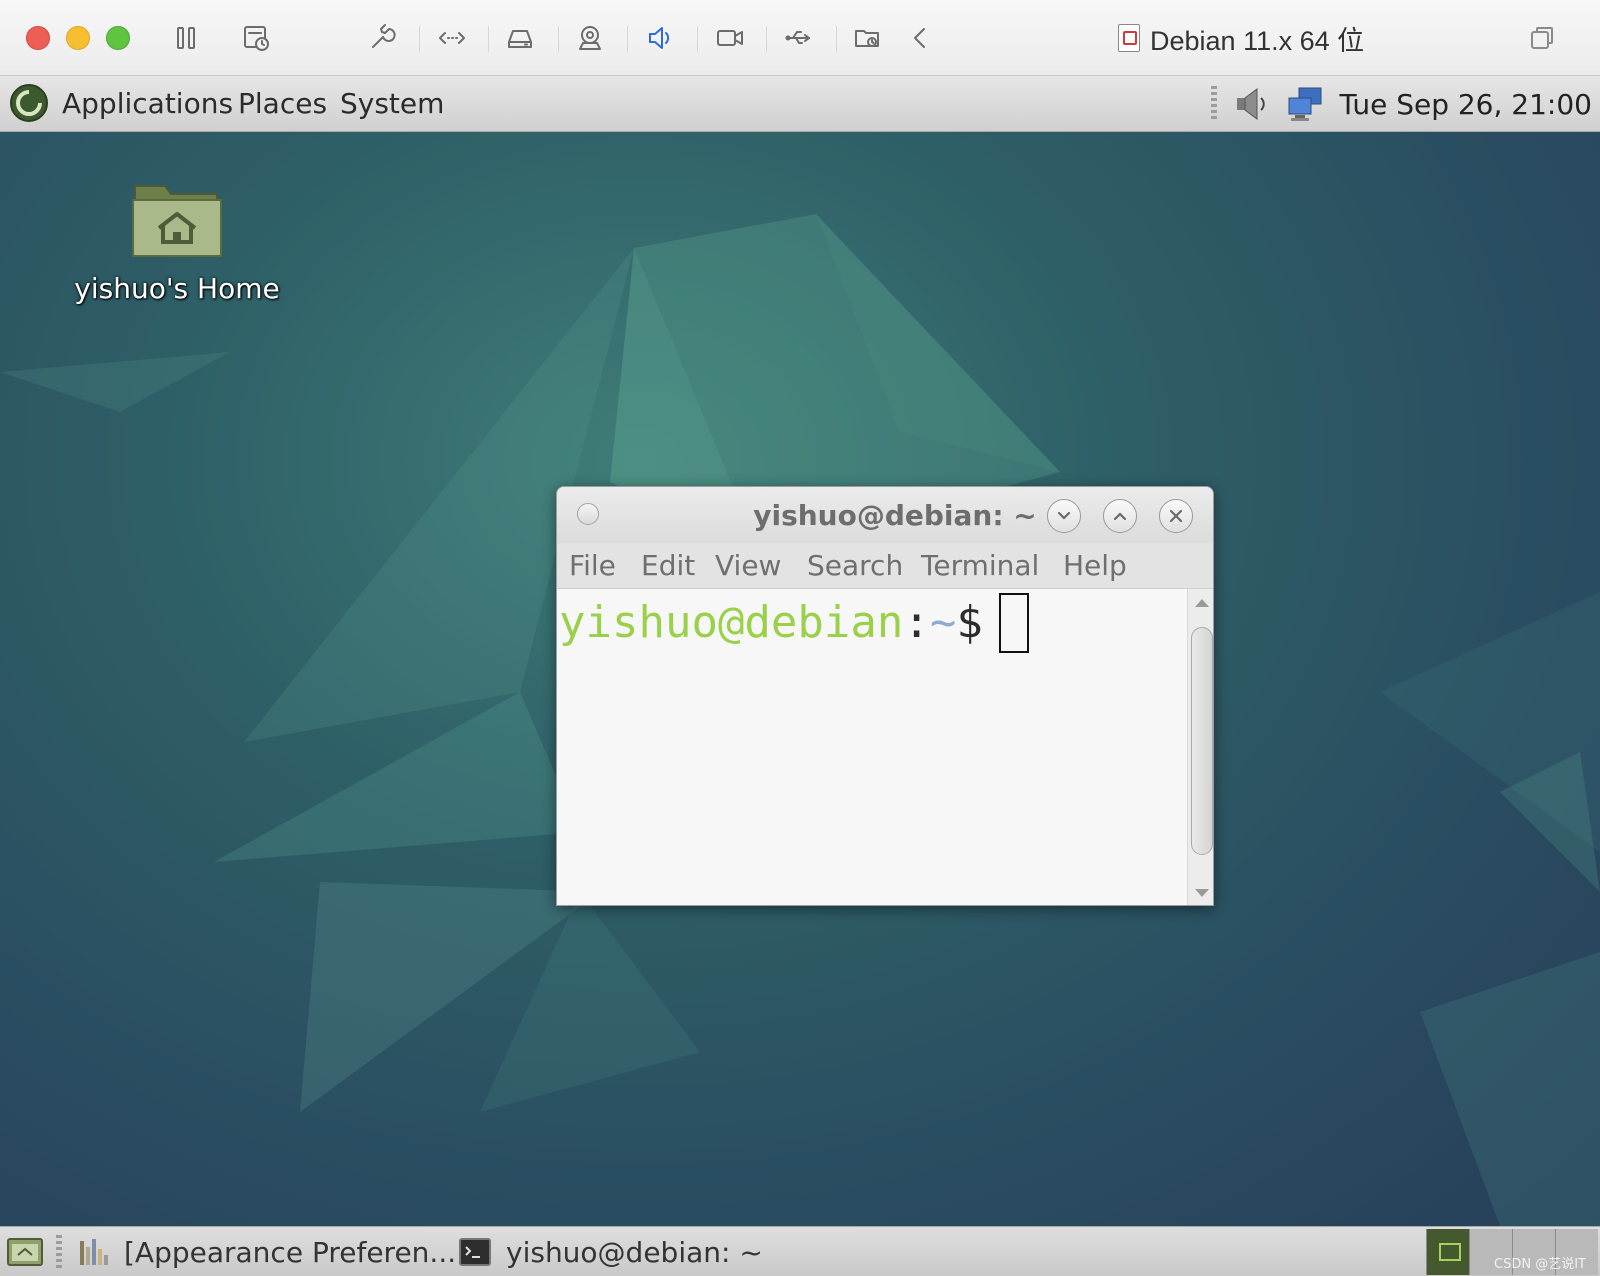 Image resolution: width=1600 pixels, height=1276 pixels. Describe the element at coordinates (38, 38) in the screenshot. I see `close-window-button` at that location.